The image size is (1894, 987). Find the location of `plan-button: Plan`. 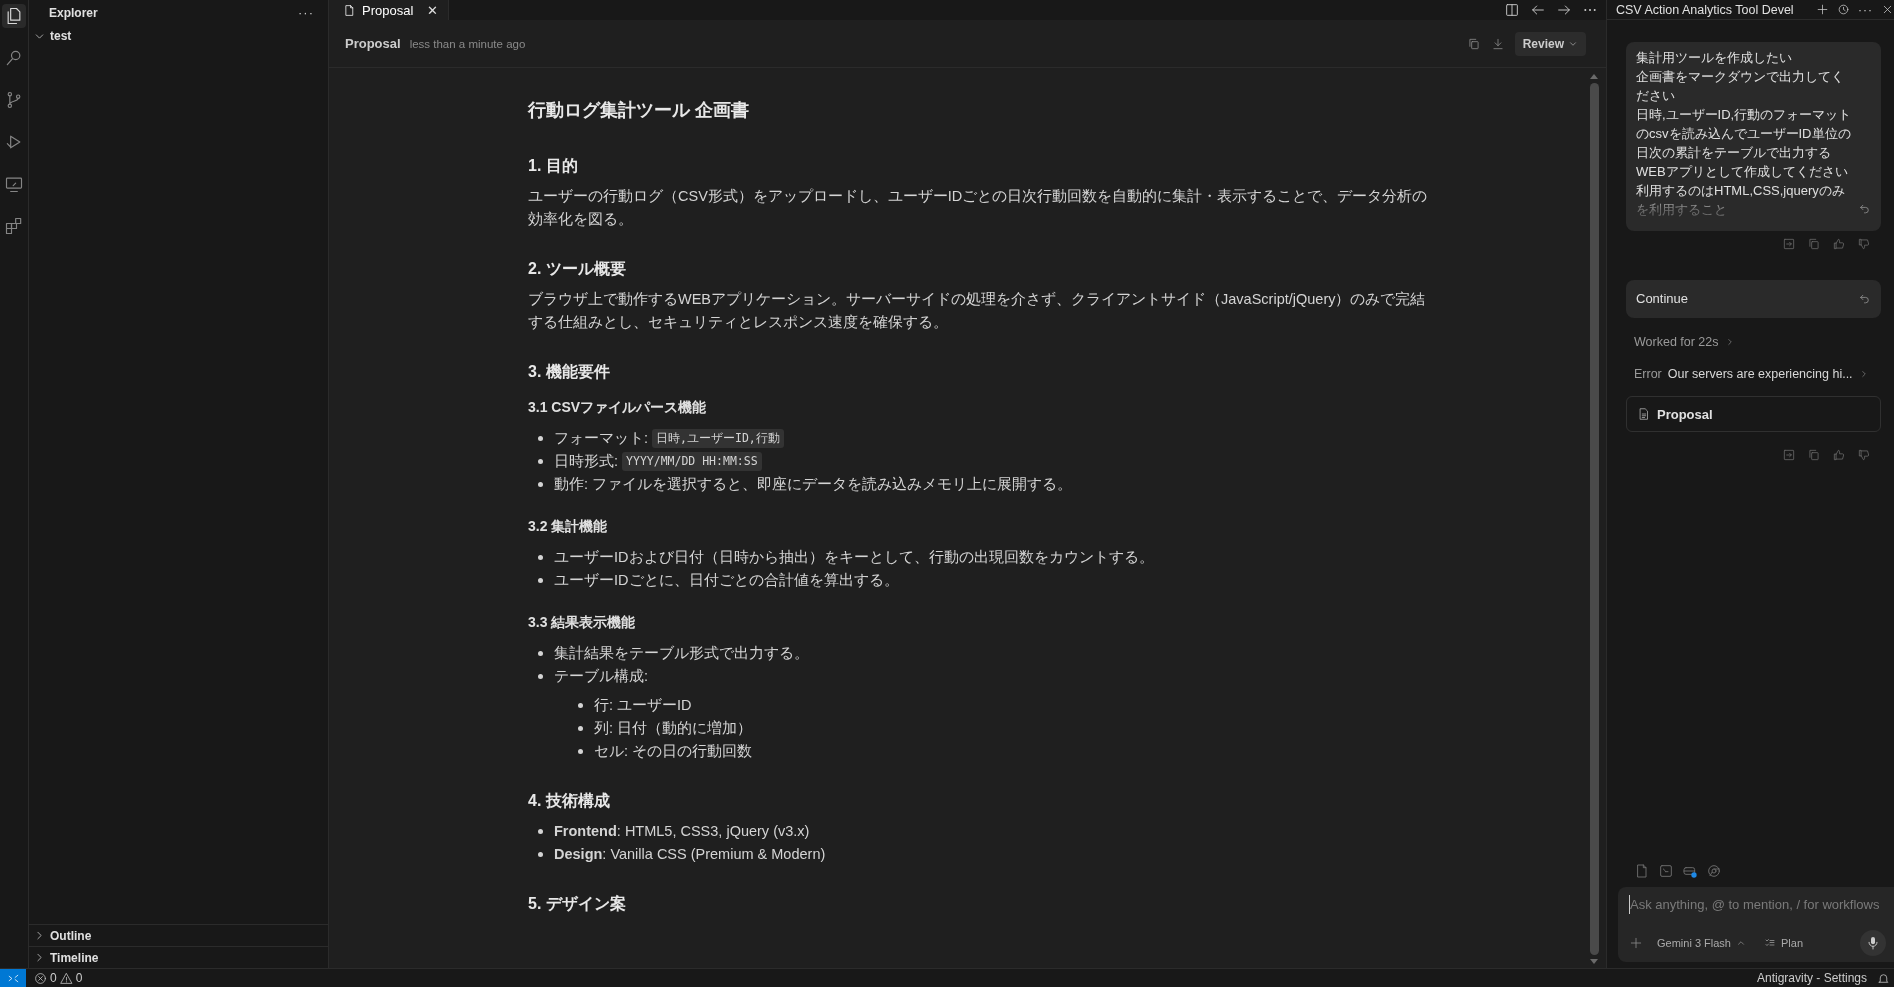

plan-button: Plan is located at coordinates (1783, 943).